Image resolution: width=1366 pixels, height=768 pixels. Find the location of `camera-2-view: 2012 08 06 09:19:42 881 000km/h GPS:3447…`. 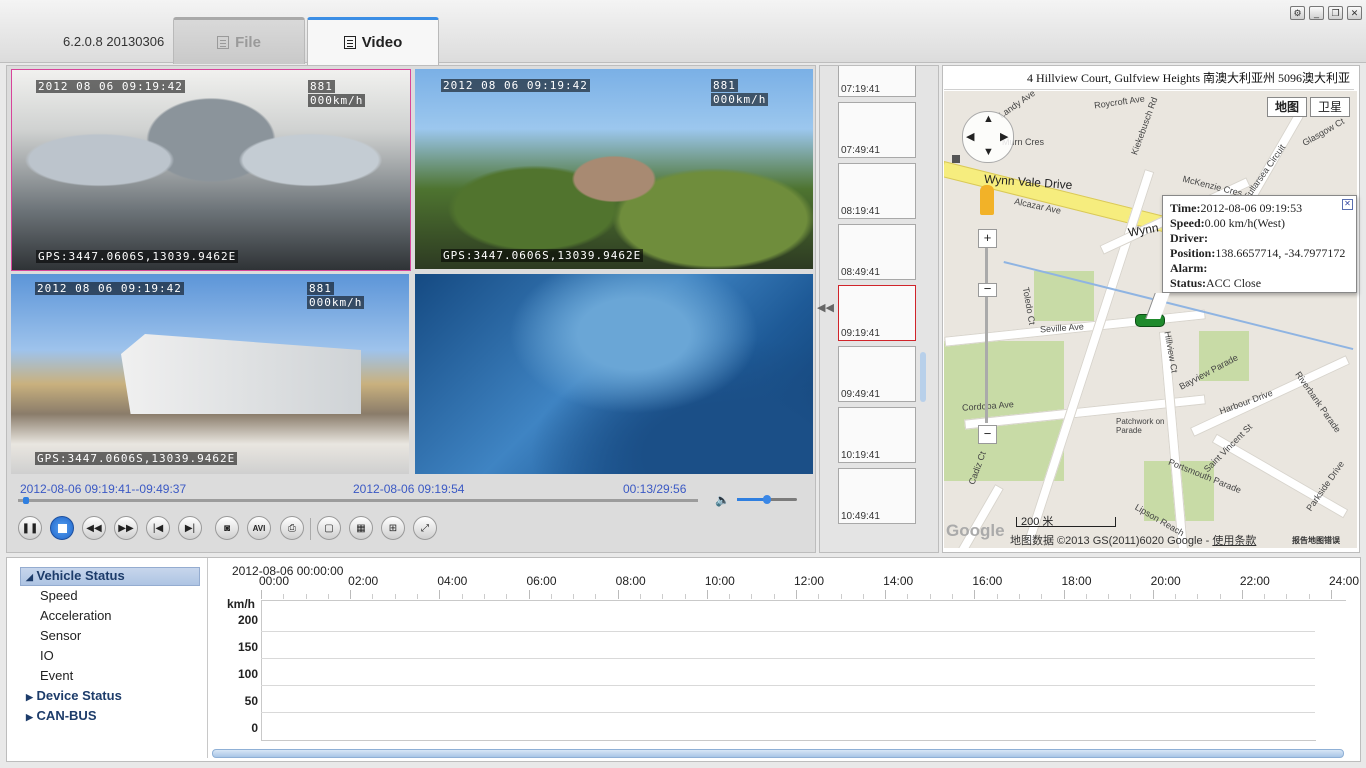

camera-2-view: 2012 08 06 09:19:42 881 000km/h GPS:3447… is located at coordinates (614, 169).